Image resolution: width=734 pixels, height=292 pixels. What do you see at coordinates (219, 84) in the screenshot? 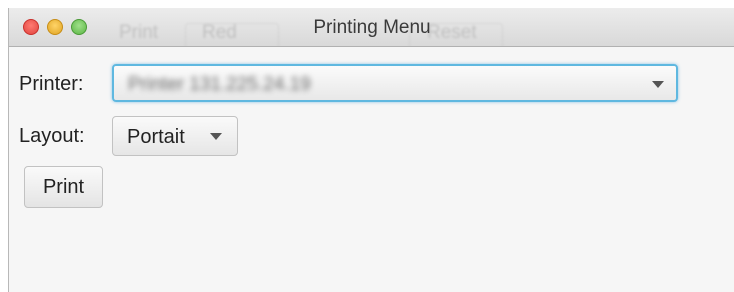
I see `printer-dropdown-value: Printer 131.225.24.19` at bounding box center [219, 84].